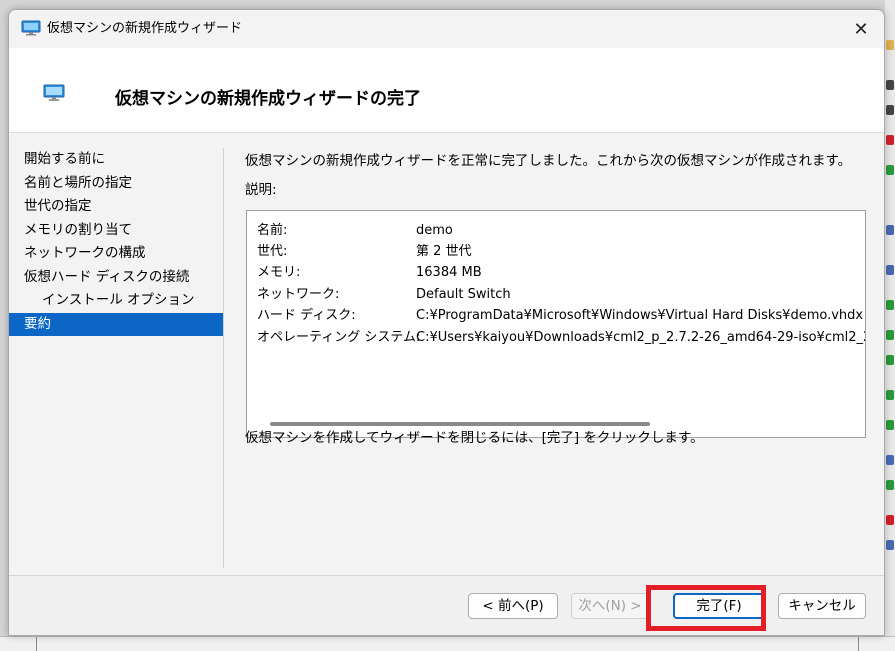  Describe the element at coordinates (272, 230) in the screenshot. I see `summary-key: 名前:` at that location.